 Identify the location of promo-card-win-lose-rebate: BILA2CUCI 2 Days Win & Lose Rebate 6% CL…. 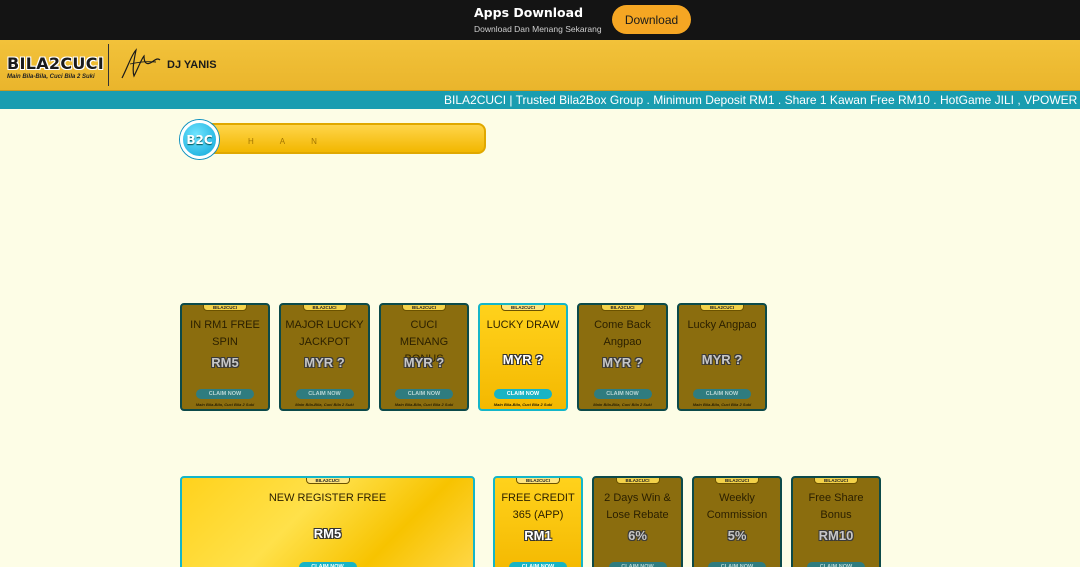
(637, 521).